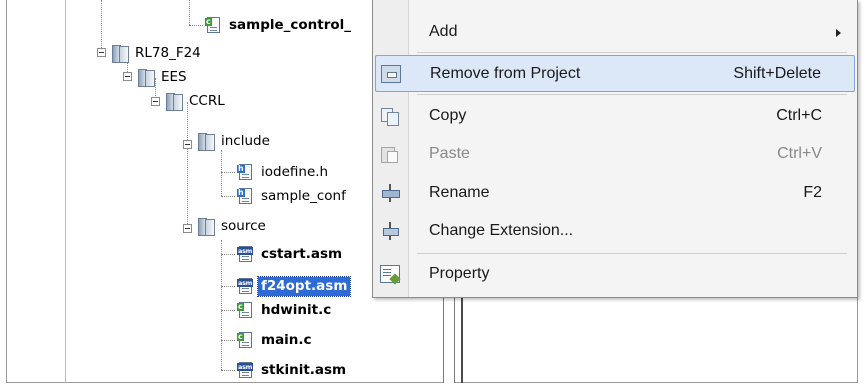  Describe the element at coordinates (296, 309) in the screenshot. I see `tree-node-label: hdwinit.c` at that location.